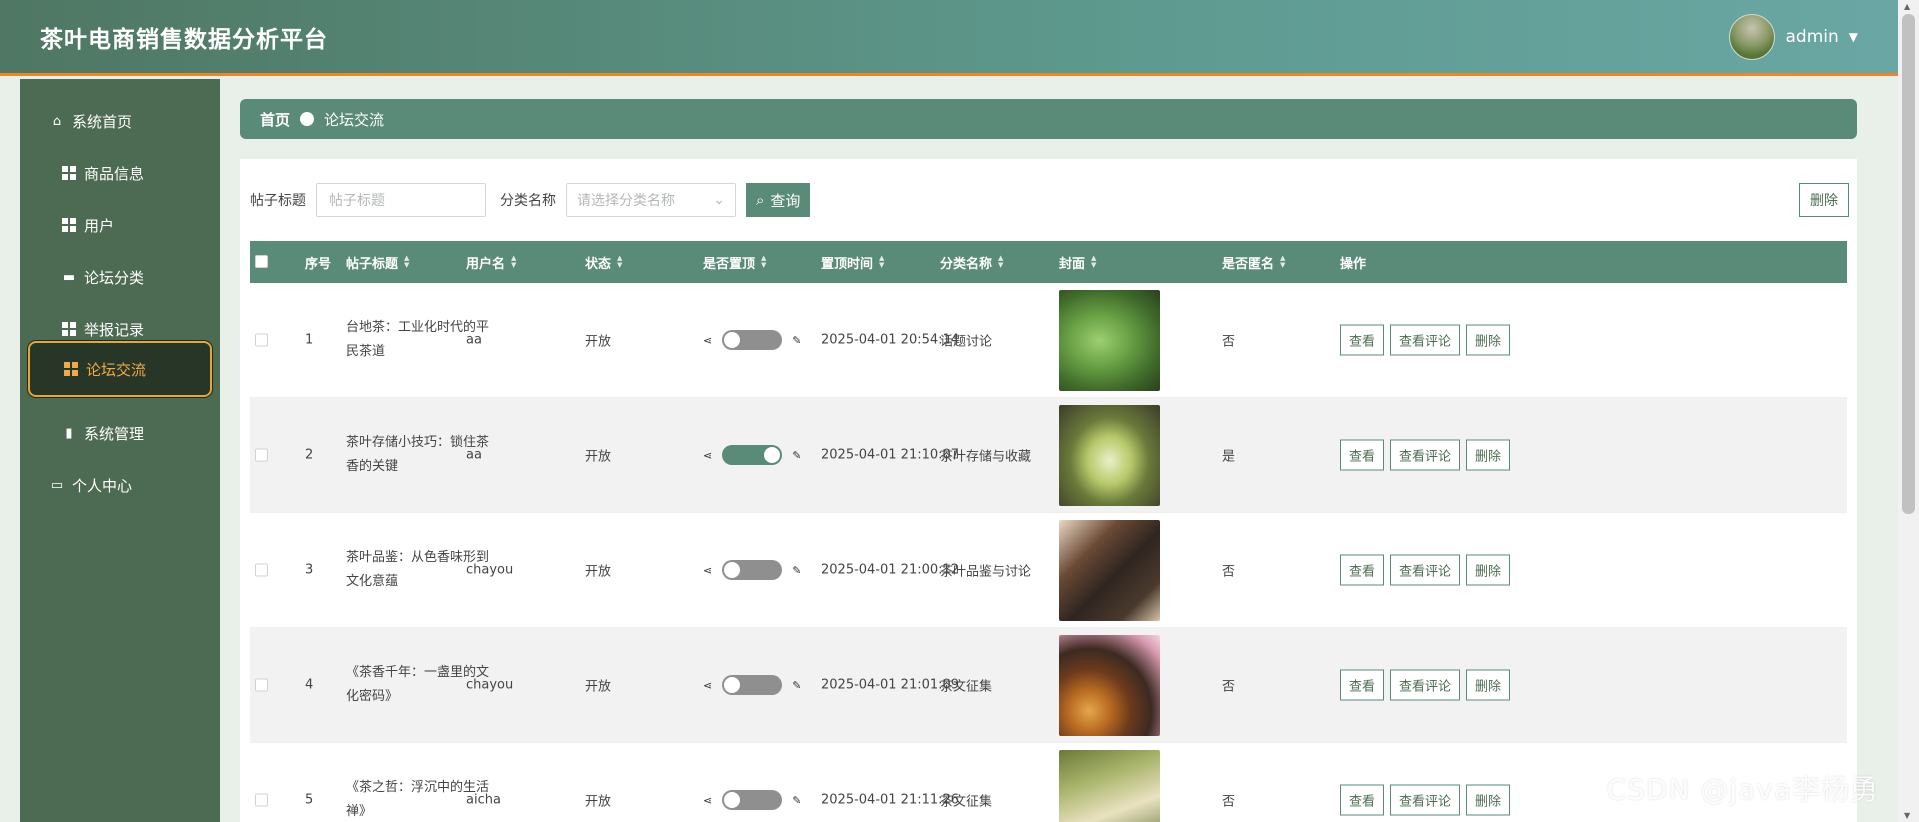  What do you see at coordinates (120, 485) in the screenshot?
I see `sidebar-item-7: ▭ 个人中心` at bounding box center [120, 485].